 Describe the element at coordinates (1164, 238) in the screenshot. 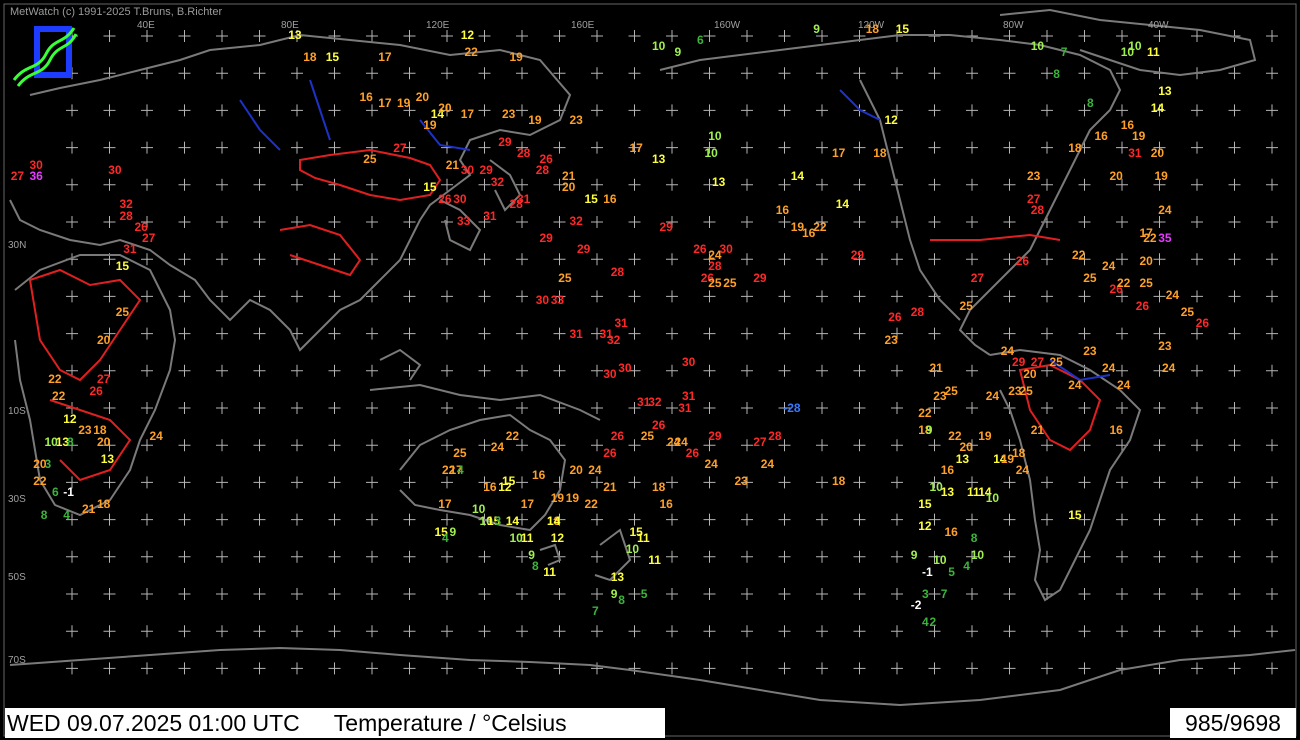

I see `station-temperature: 35` at that location.